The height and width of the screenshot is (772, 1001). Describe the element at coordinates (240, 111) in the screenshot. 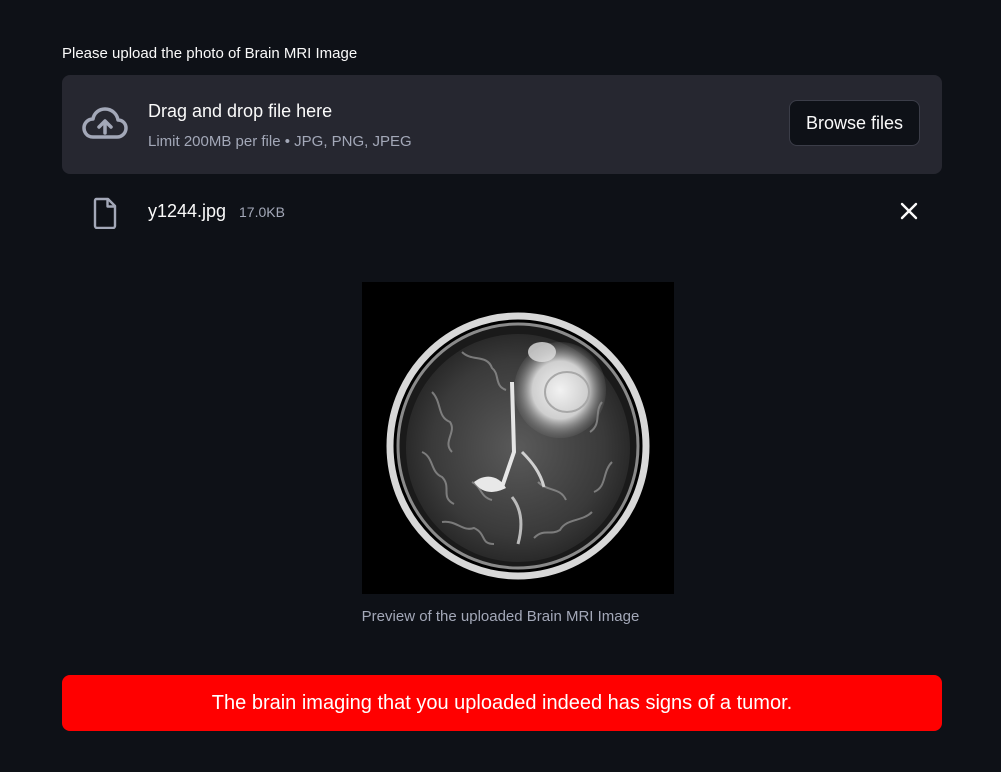

I see `dropzone-title: Drag and drop file here` at that location.